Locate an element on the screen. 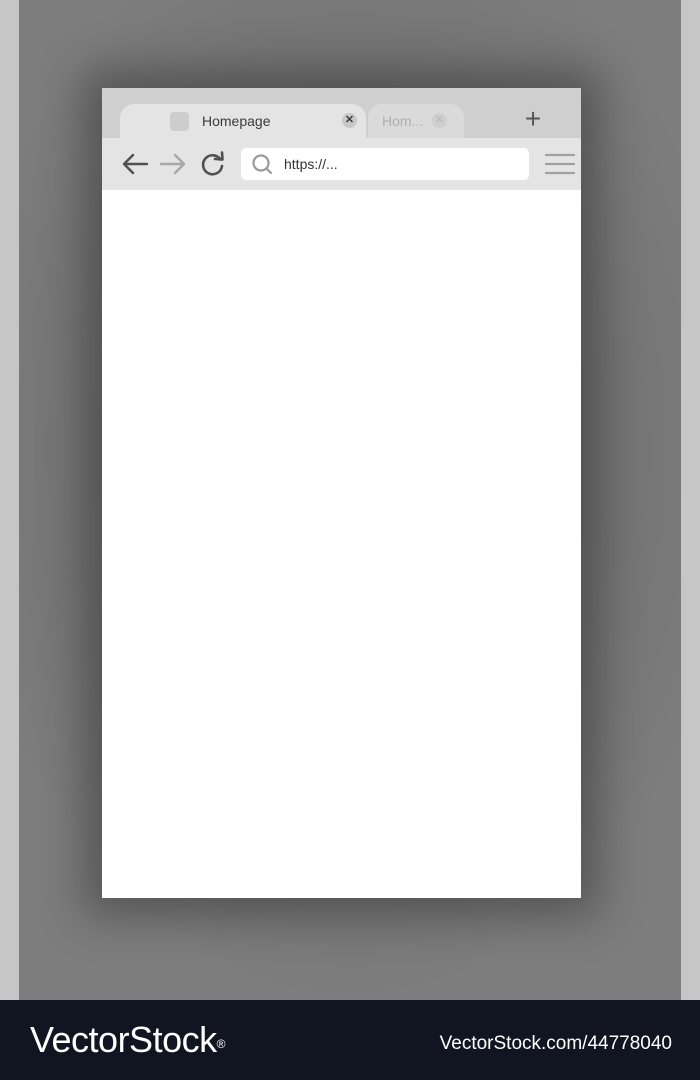  forward-button is located at coordinates (173, 164).